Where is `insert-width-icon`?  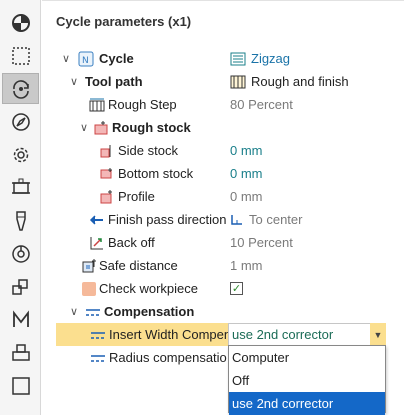 insert-width-icon is located at coordinates (98, 335).